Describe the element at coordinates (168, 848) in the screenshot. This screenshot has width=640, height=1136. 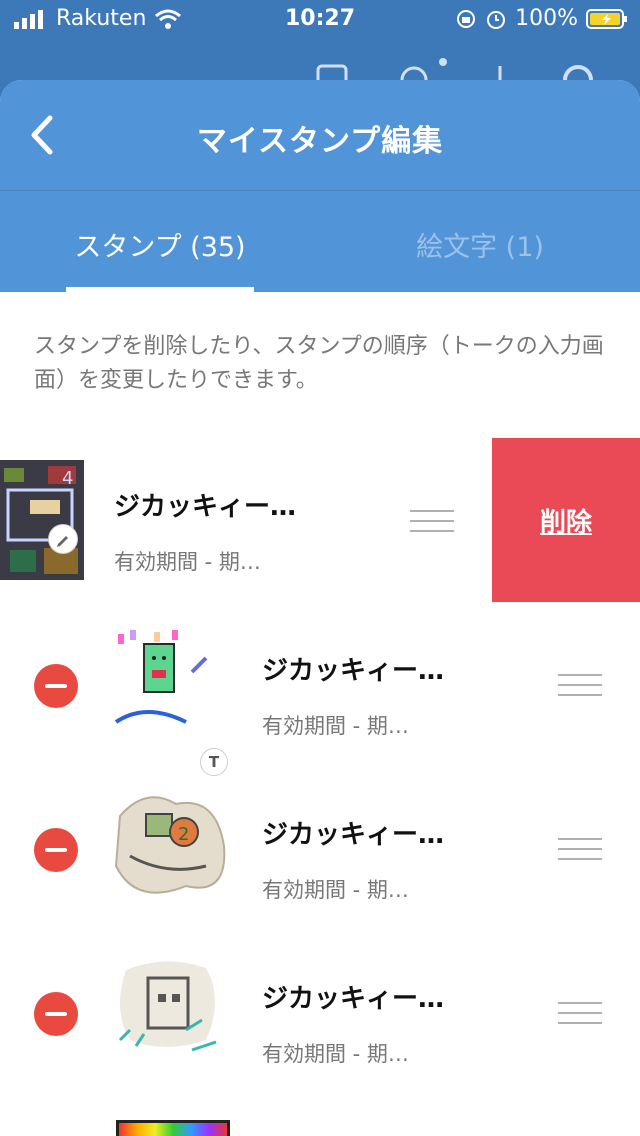
I see `stamp-thumbnail: 2` at that location.